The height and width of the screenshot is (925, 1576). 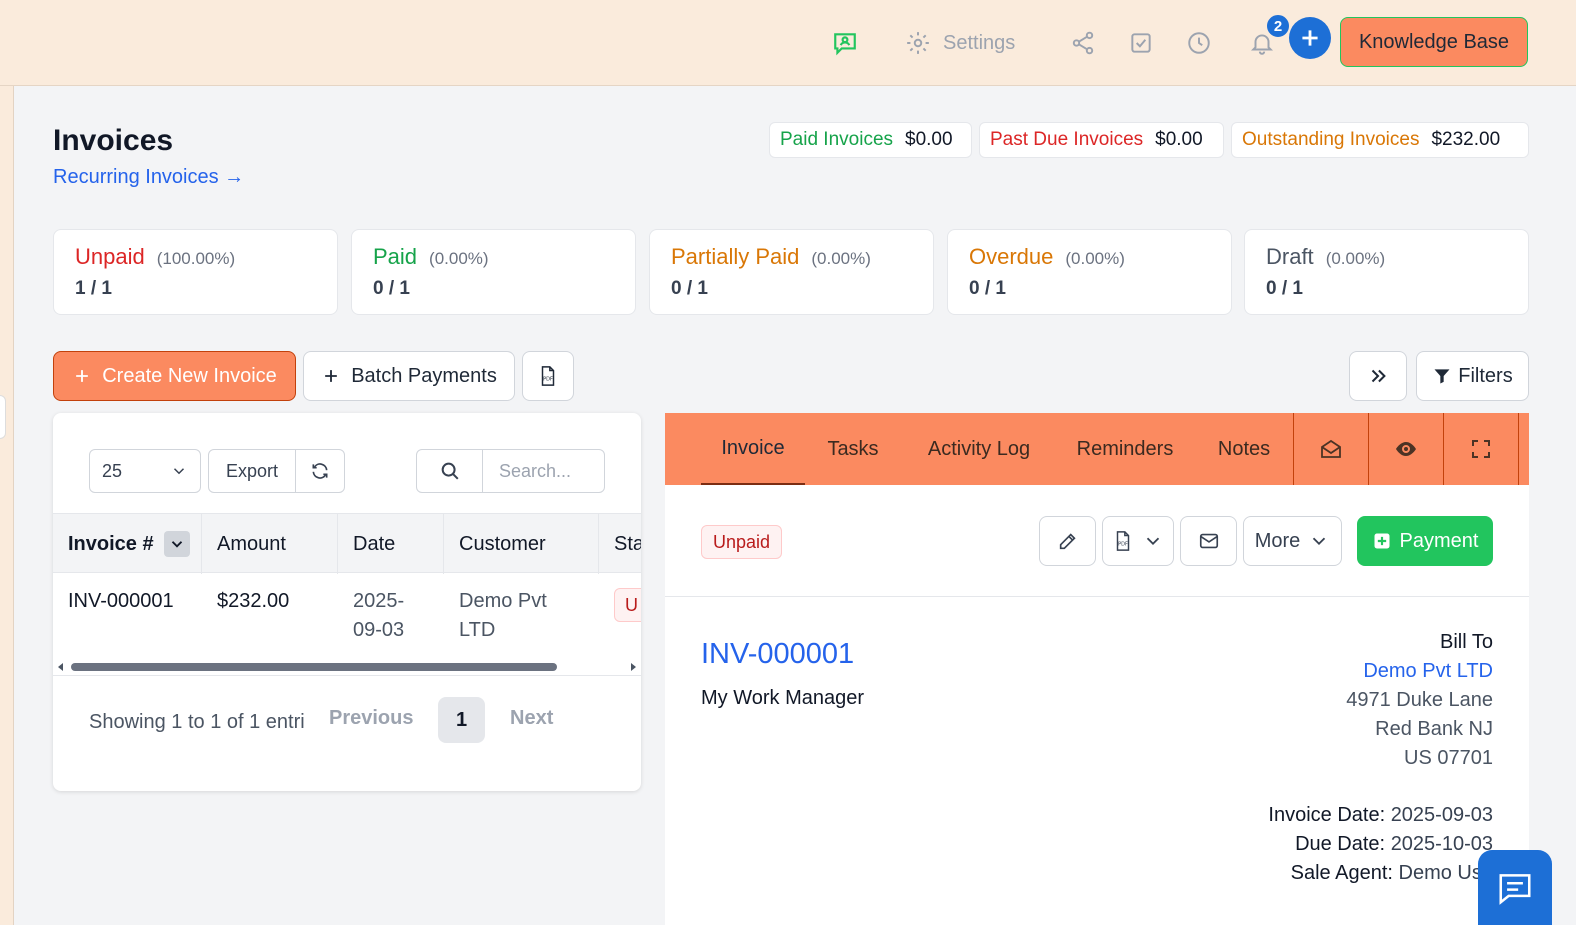 What do you see at coordinates (379, 630) in the screenshot?
I see `row-date-line: 09-03` at bounding box center [379, 630].